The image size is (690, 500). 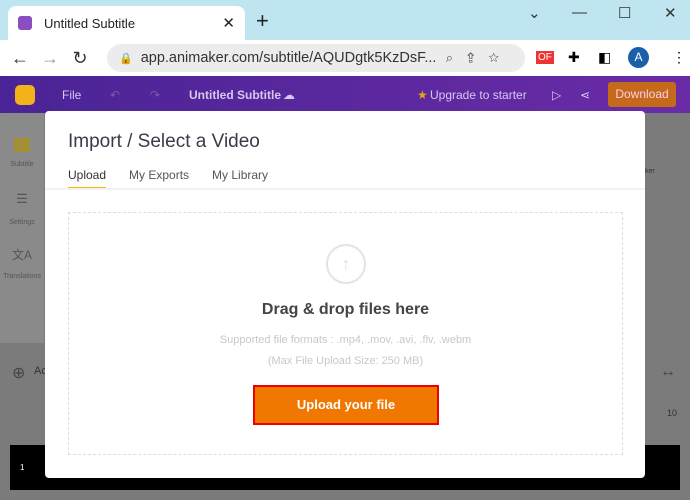 What do you see at coordinates (240, 179) in the screenshot?
I see `tab-my-library: My Library` at bounding box center [240, 179].